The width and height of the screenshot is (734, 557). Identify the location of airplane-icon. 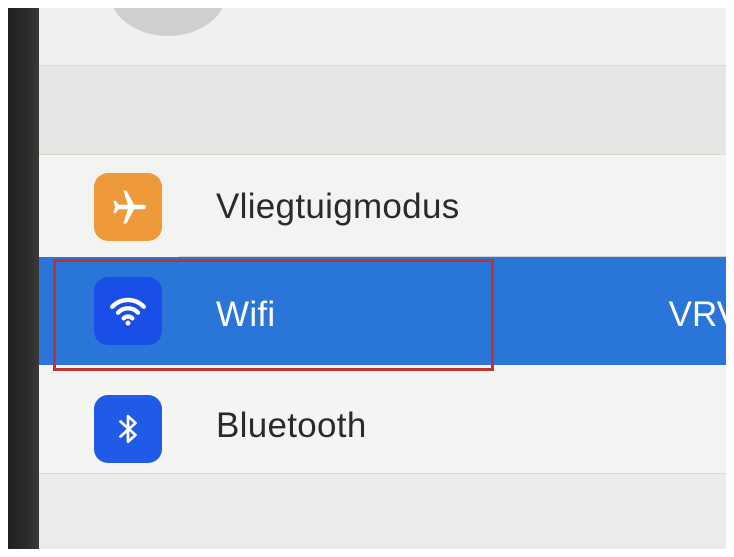
(128, 207).